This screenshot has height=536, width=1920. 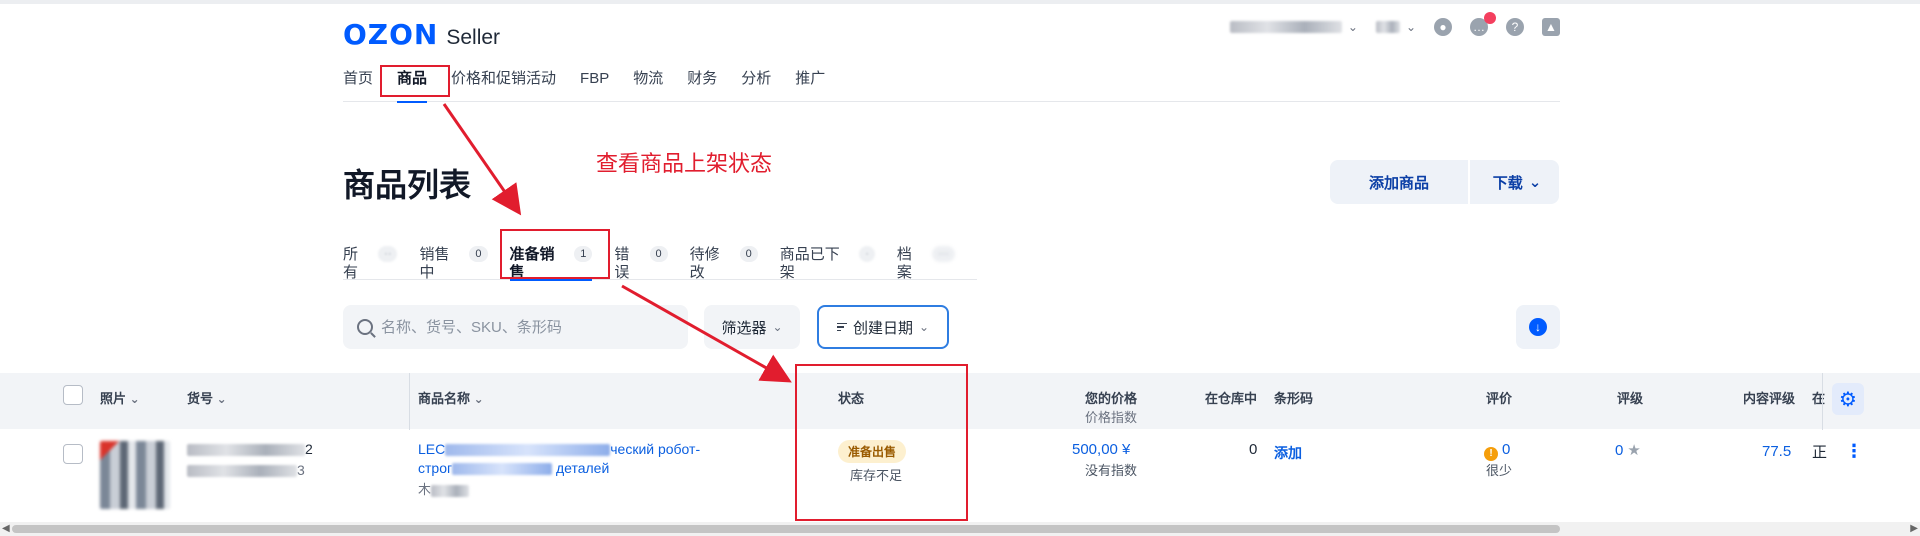 What do you see at coordinates (1820, 452) in the screenshot?
I see `extra-cell: 正` at bounding box center [1820, 452].